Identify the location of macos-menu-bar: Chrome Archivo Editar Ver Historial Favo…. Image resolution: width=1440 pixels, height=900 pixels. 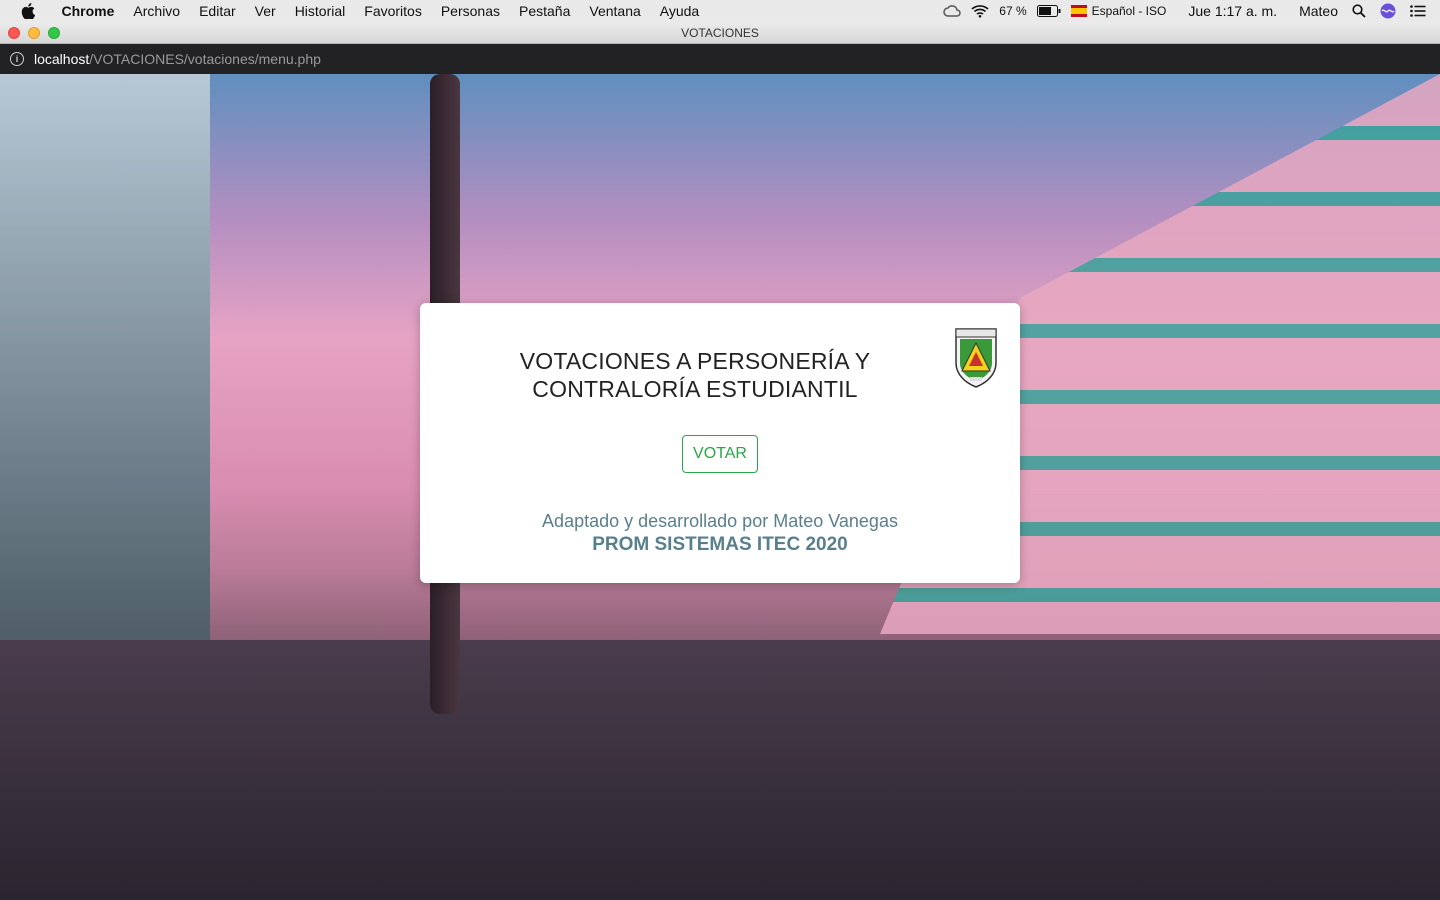
(720, 11).